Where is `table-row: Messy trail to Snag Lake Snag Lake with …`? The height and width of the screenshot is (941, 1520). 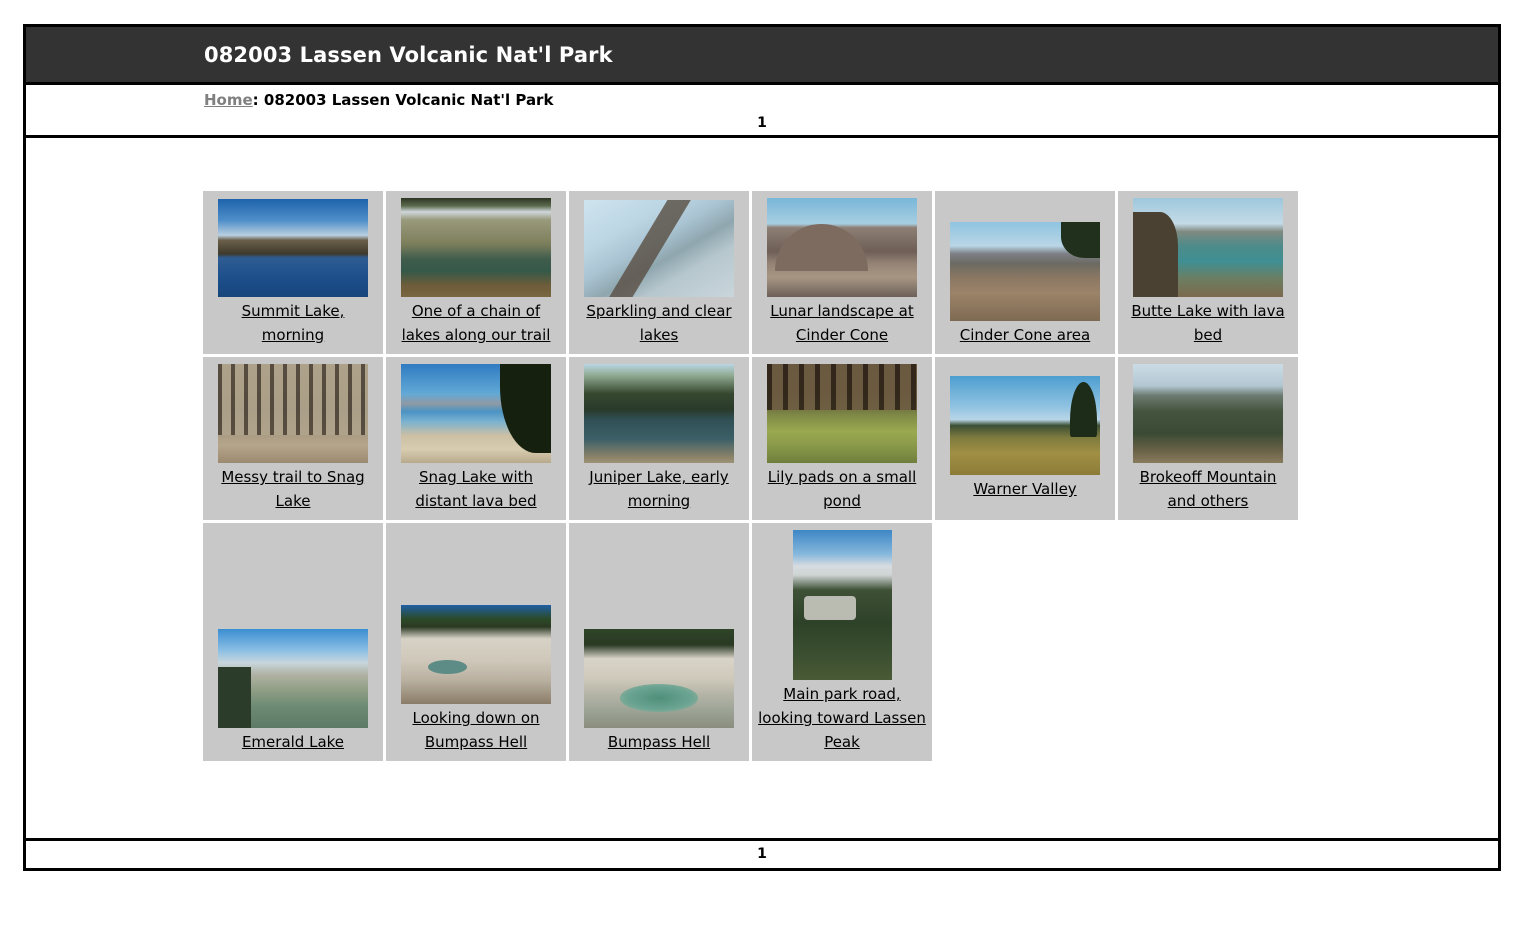
table-row: Messy trail to Snag Lake Snag Lake with … is located at coordinates (750, 438).